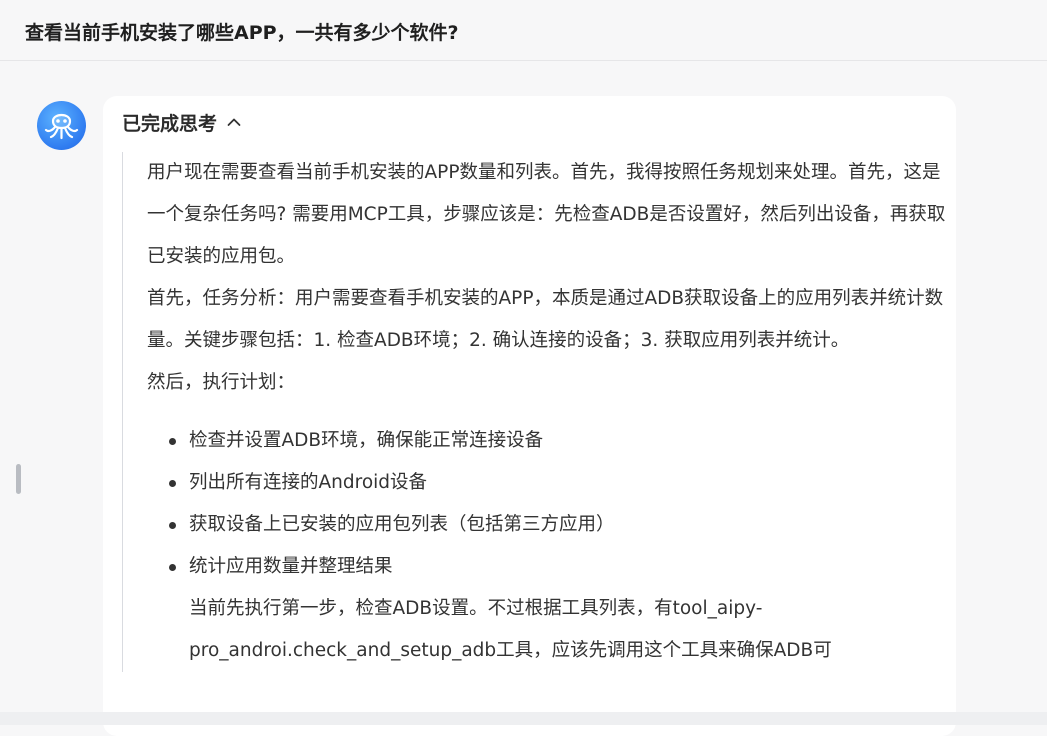  What do you see at coordinates (557, 567) in the screenshot?
I see `plan-step: 统计应用数量并整理结果` at bounding box center [557, 567].